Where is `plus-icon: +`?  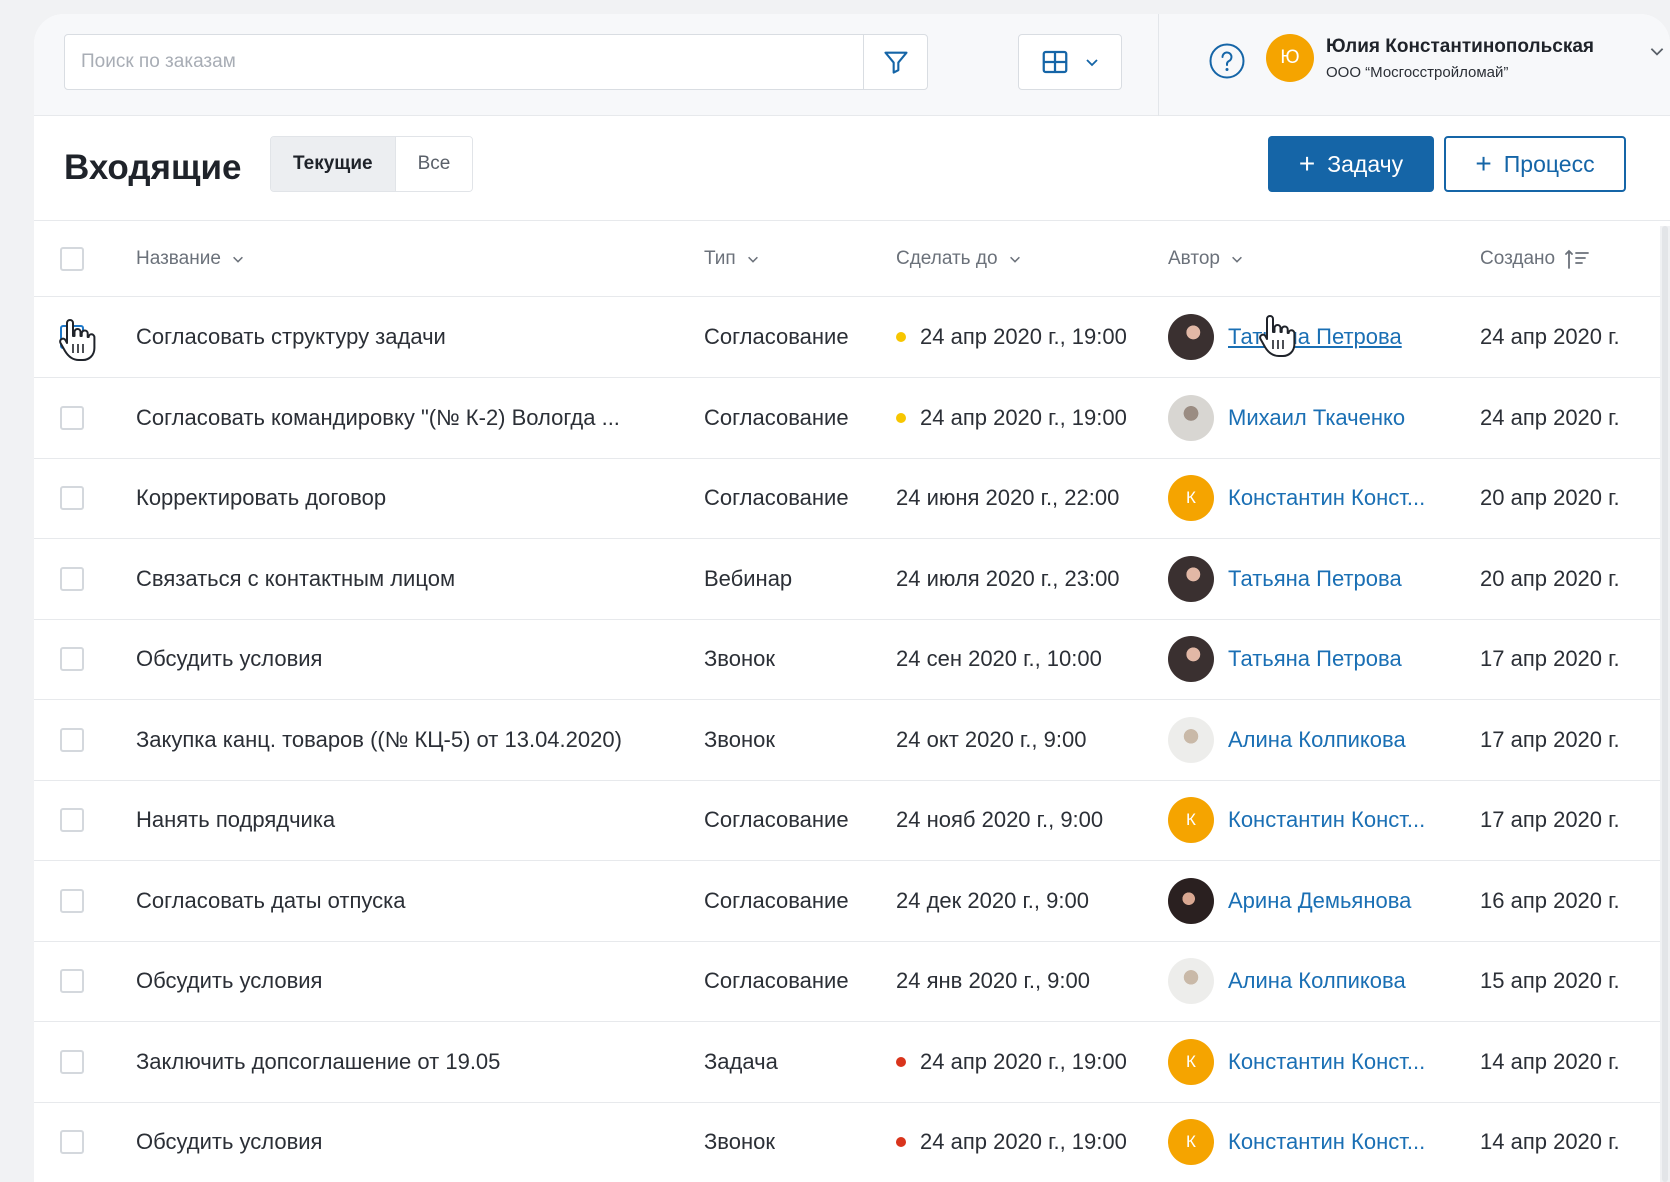 plus-icon: + is located at coordinates (1483, 163).